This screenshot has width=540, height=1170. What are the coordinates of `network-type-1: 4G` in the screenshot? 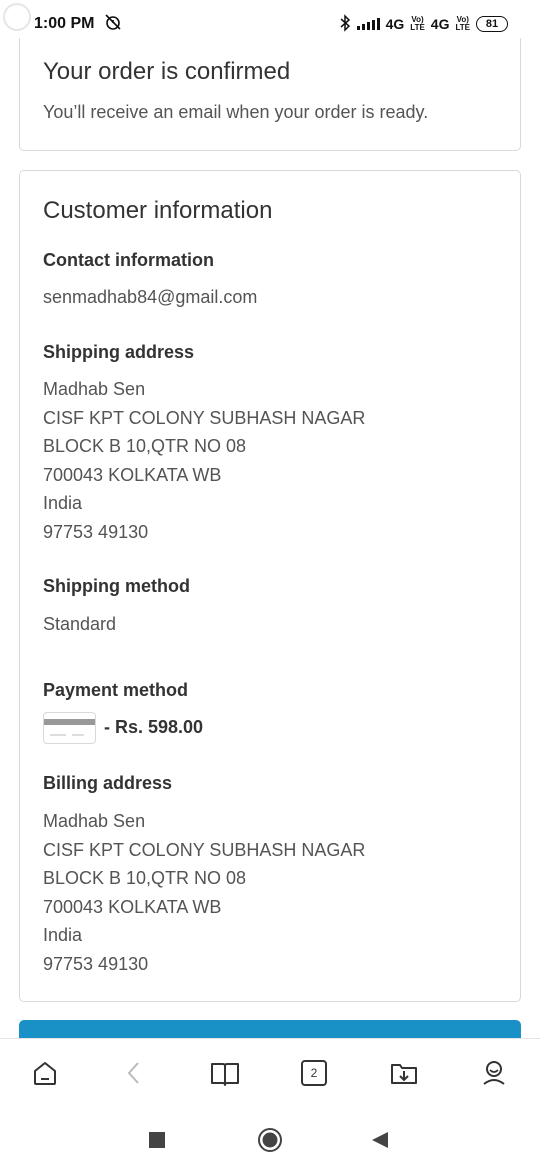 It's located at (395, 24).